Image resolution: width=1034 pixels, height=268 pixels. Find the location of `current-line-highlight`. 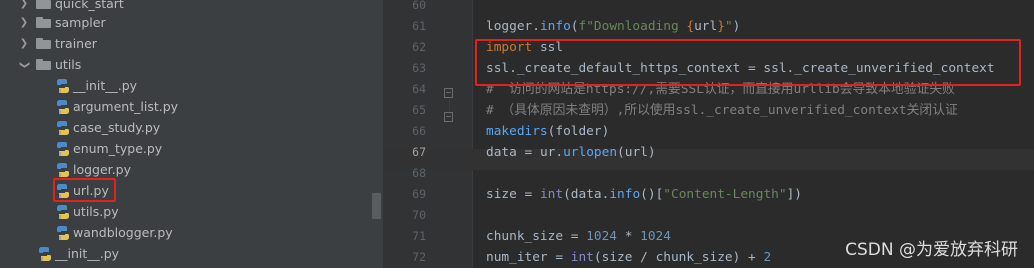

current-line-highlight is located at coordinates (708, 159).